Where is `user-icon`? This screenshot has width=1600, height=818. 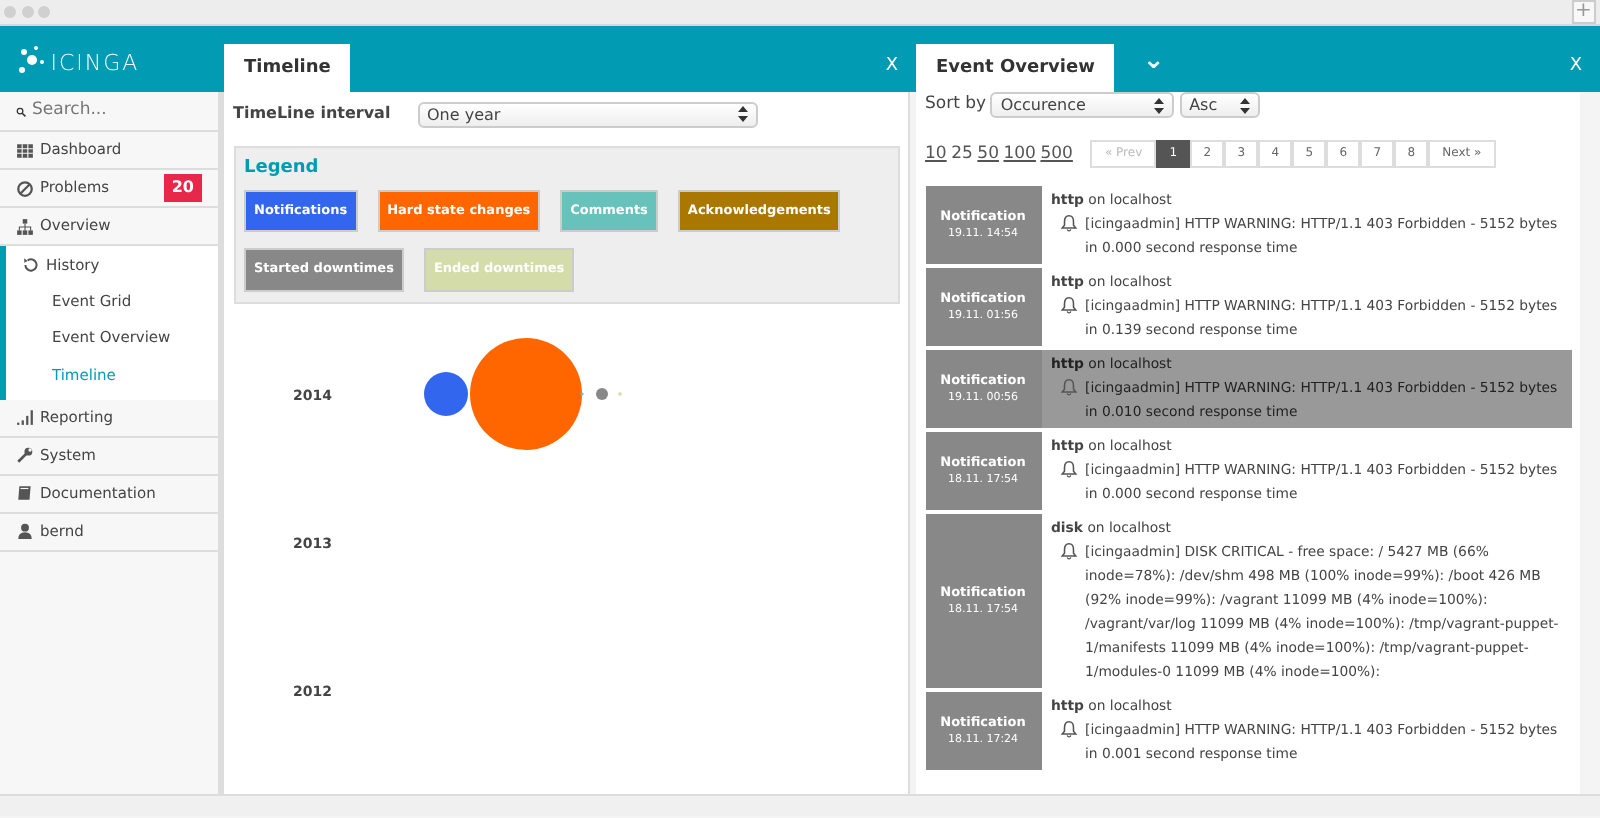
user-icon is located at coordinates (25, 531).